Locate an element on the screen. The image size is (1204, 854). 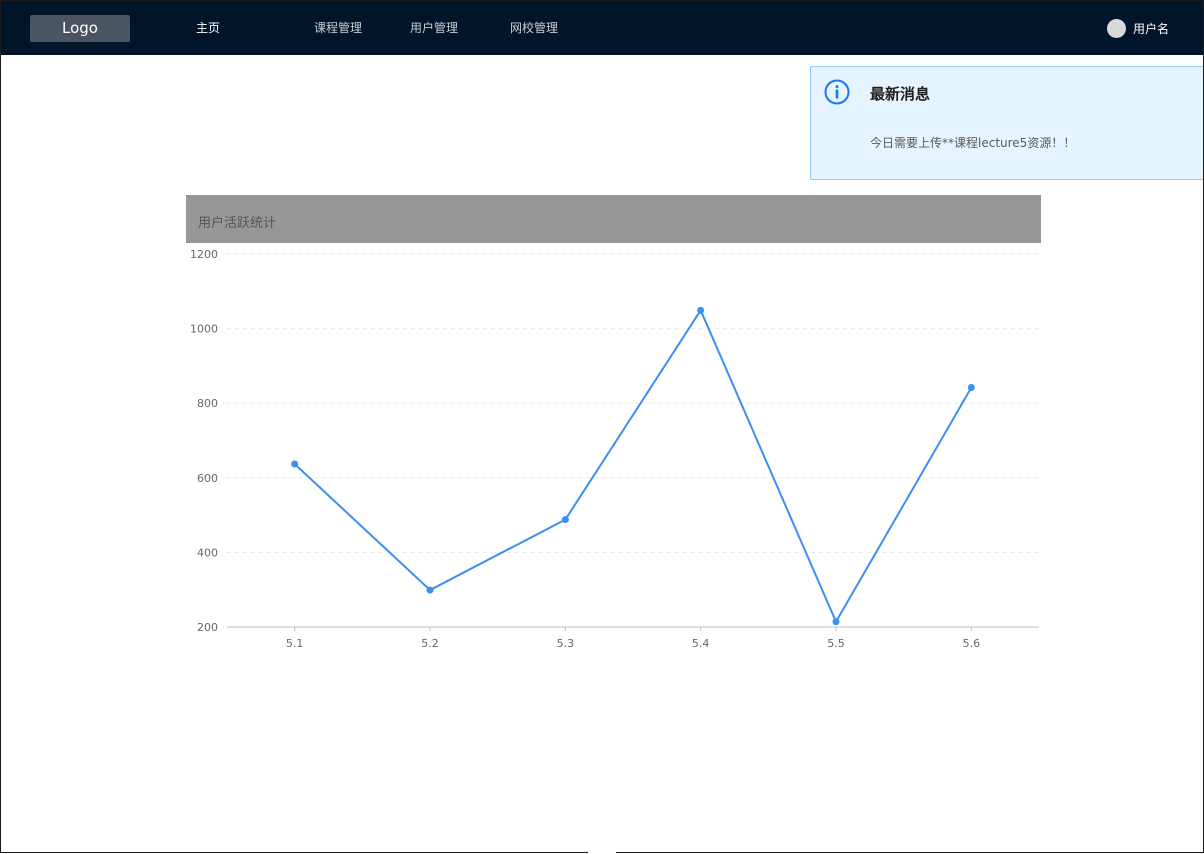
x-tick-label: 5.3 is located at coordinates (566, 643).